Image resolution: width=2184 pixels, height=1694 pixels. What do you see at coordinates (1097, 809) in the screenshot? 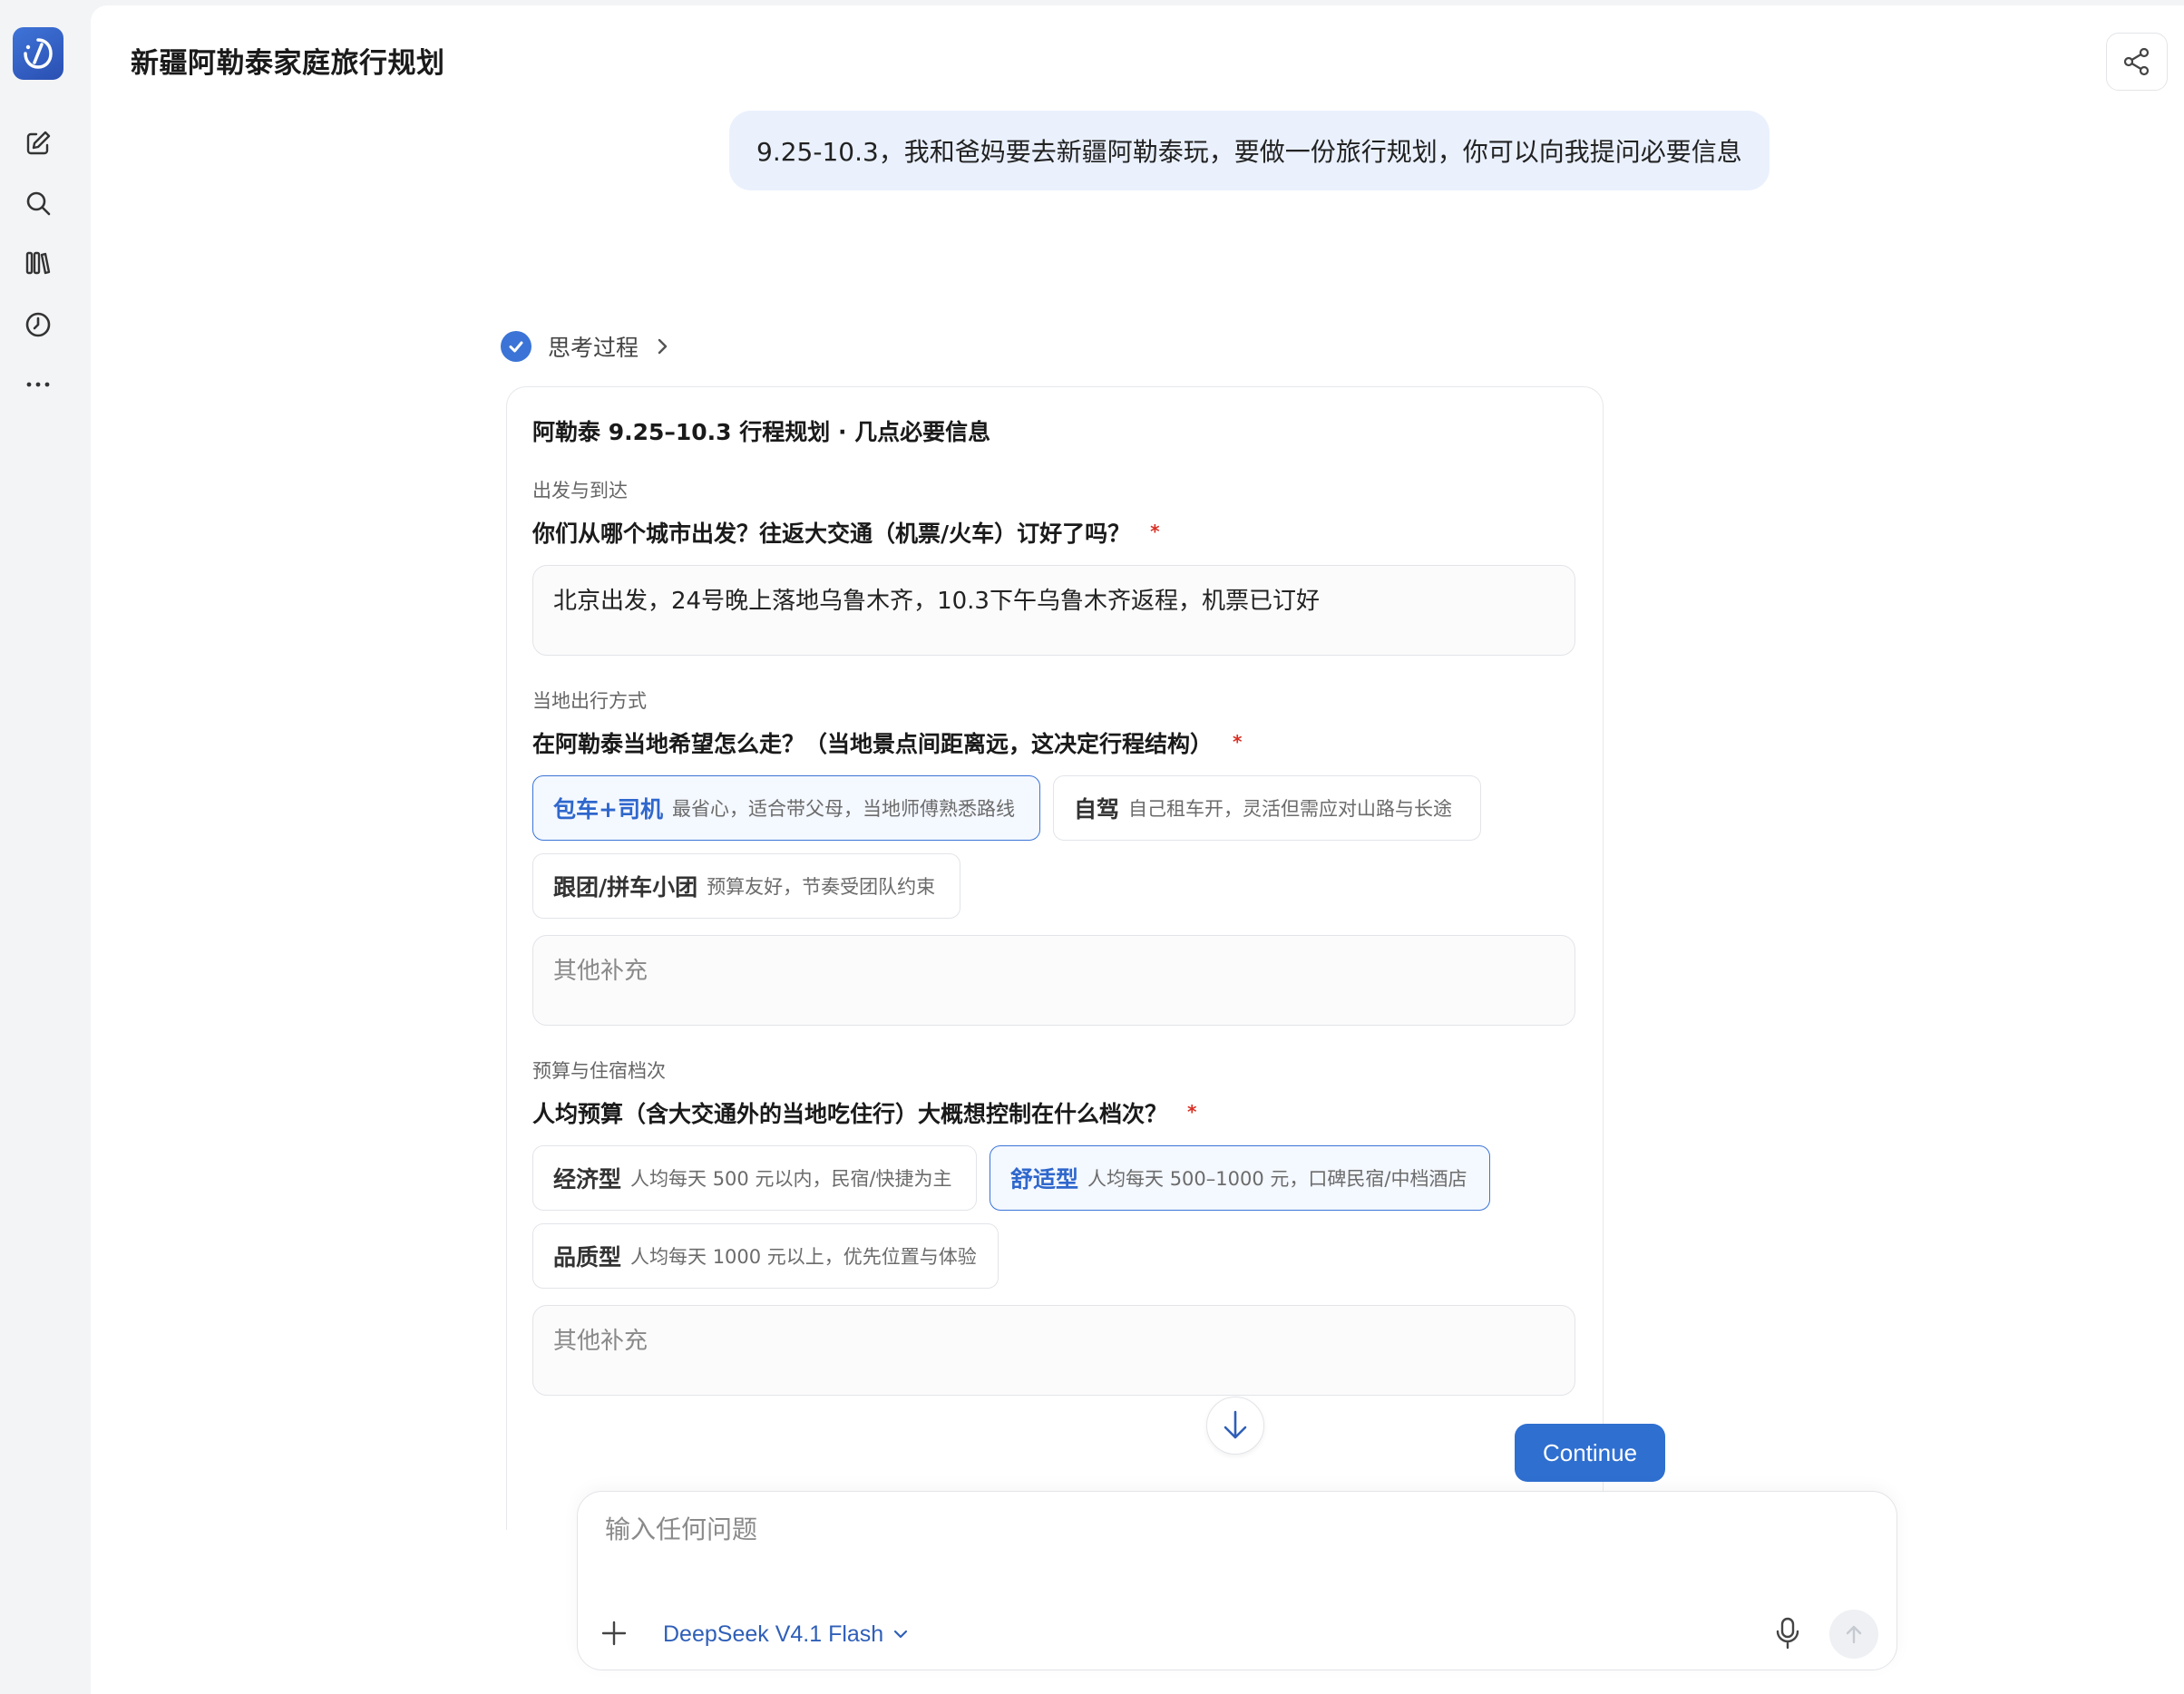
I see `option-title: 自驾` at bounding box center [1097, 809].